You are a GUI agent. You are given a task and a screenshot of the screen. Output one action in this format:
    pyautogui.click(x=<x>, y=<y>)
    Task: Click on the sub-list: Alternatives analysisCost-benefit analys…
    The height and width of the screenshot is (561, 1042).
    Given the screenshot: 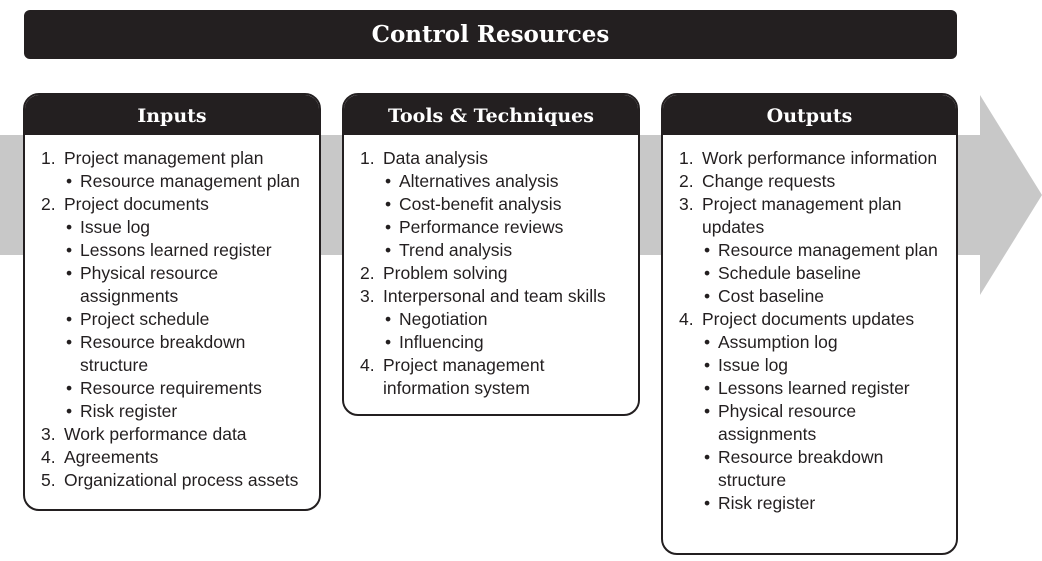 What is the action you would take?
    pyautogui.click(x=506, y=216)
    